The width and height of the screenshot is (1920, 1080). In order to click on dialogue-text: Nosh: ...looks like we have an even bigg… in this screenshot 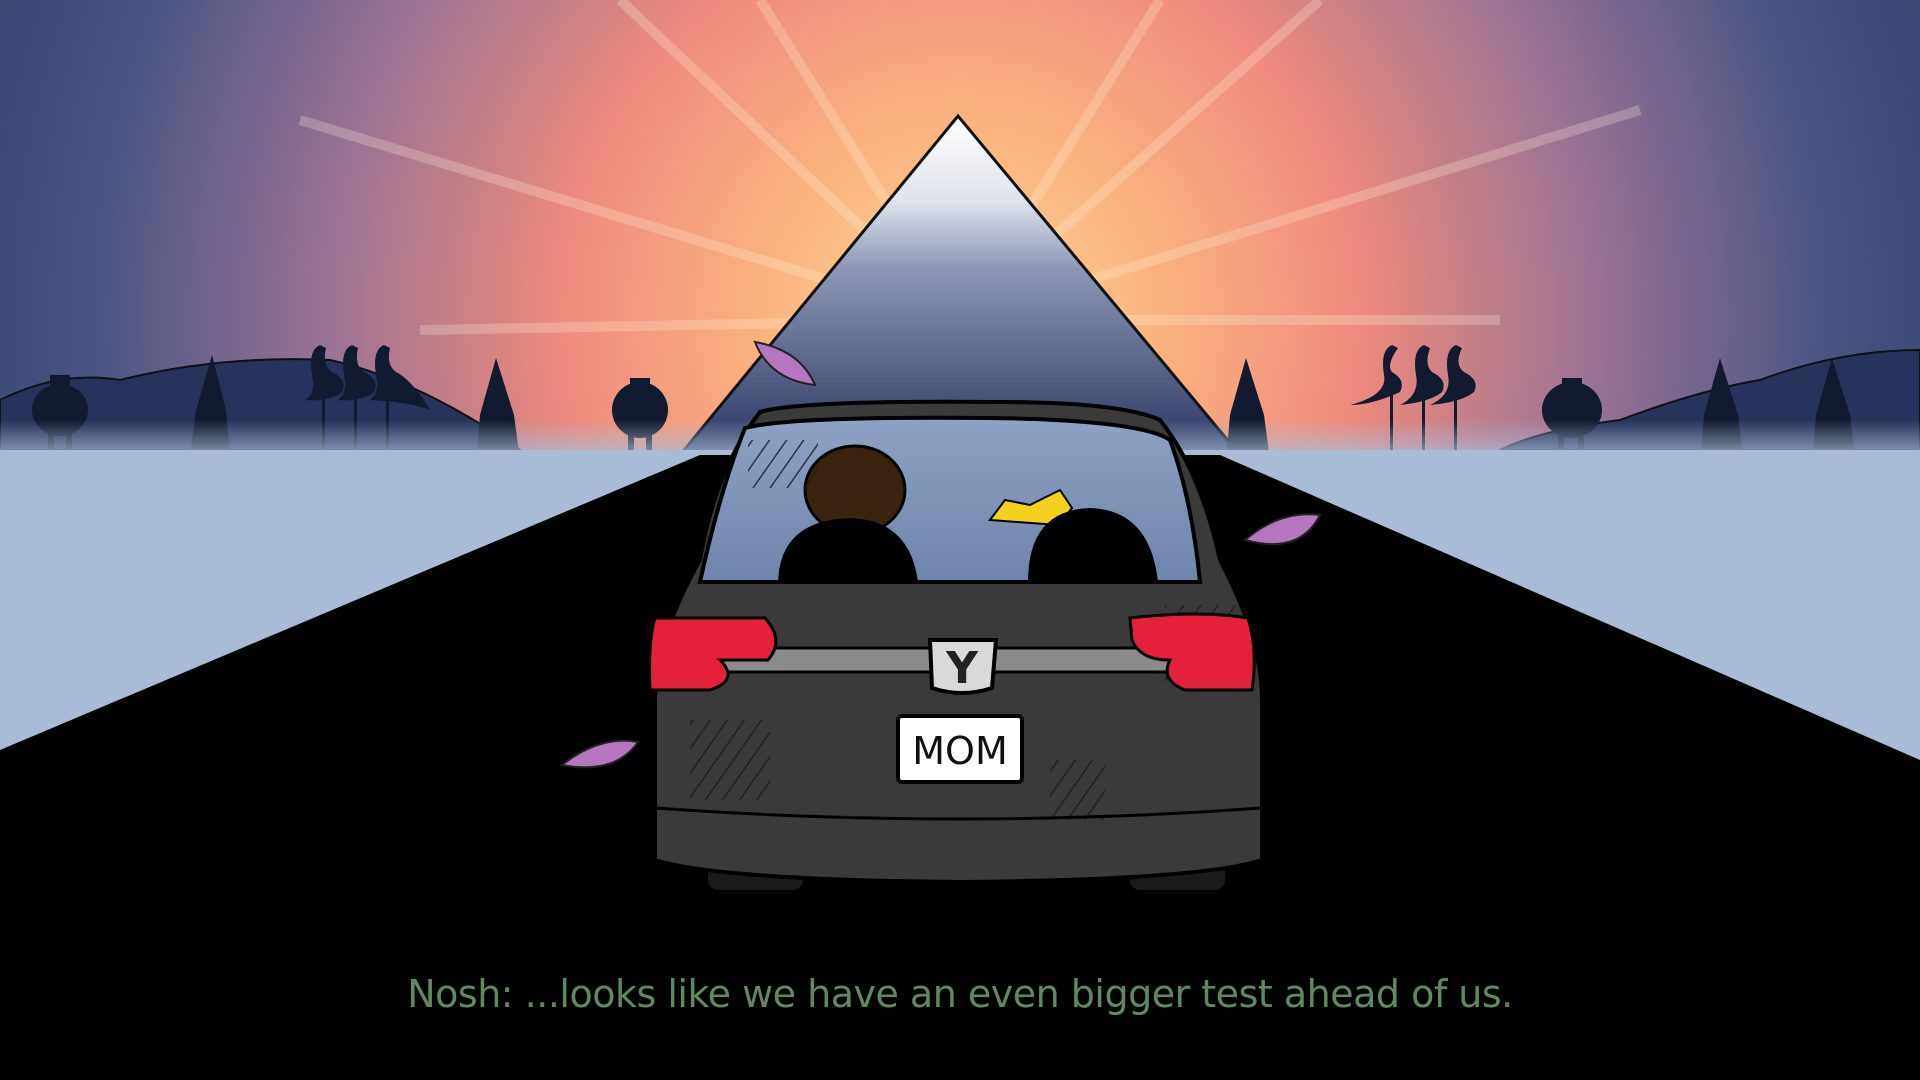, I will do `click(960, 994)`.